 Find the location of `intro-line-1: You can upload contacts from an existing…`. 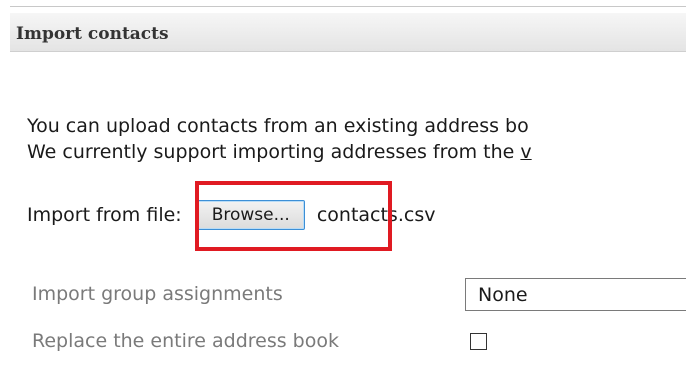

intro-line-1: You can upload contacts from an existing… is located at coordinates (278, 126).